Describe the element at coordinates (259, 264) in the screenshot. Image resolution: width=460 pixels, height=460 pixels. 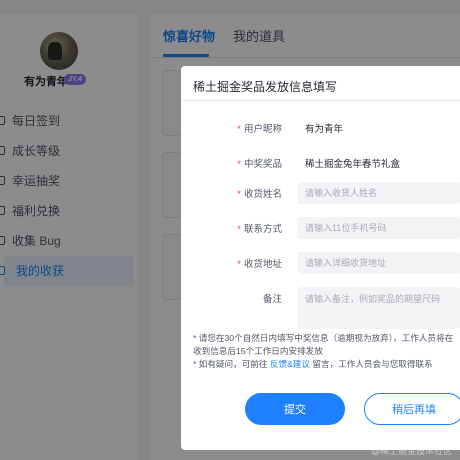
I see `address-label: * 收货地址` at that location.